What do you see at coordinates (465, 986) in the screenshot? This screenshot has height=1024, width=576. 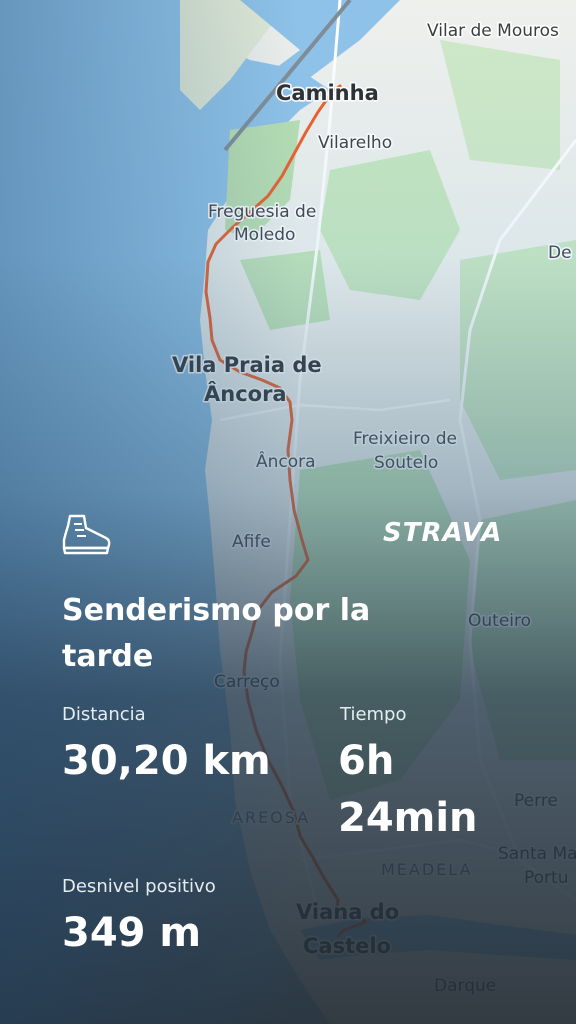 I see `map-label-darque: Darque` at bounding box center [465, 986].